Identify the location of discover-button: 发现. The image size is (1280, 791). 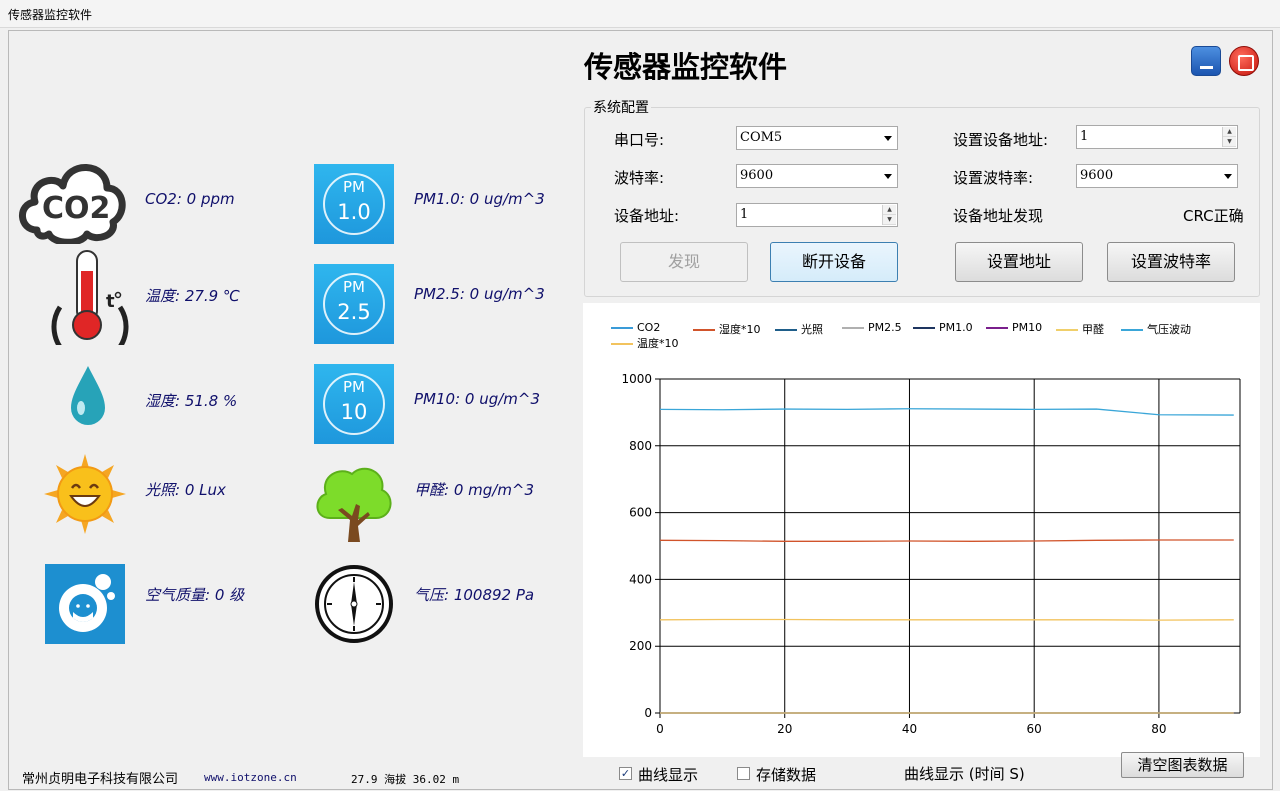
(684, 262).